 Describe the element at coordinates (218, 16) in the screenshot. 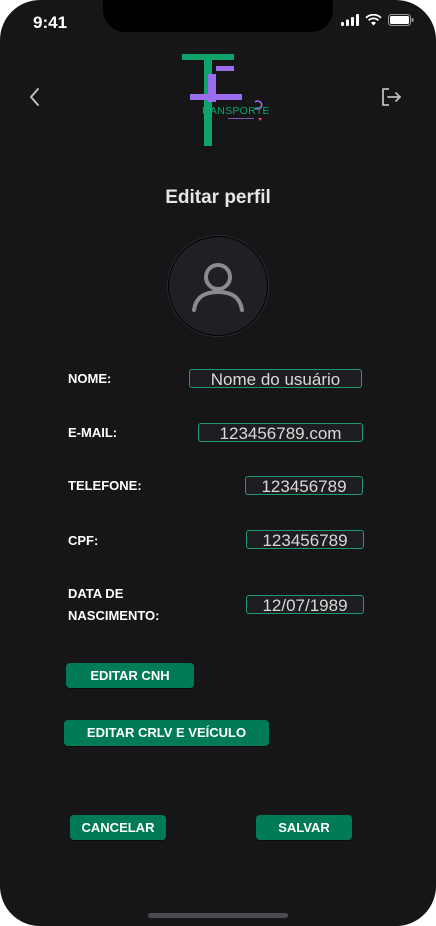

I see `notch` at that location.